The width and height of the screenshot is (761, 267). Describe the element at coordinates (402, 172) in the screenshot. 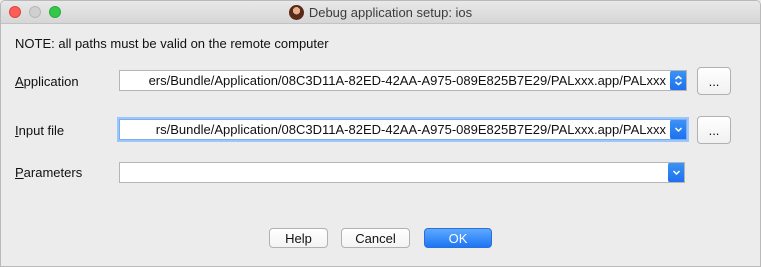

I see `parameters-combo` at that location.